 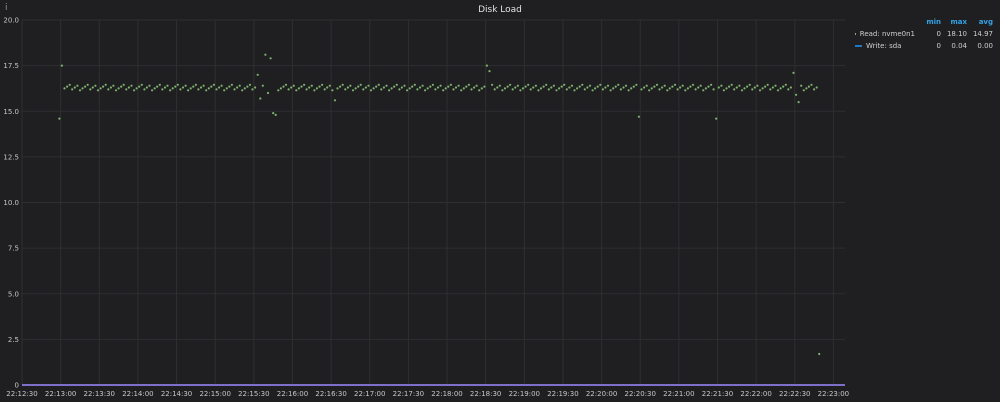 What do you see at coordinates (954, 22) in the screenshot?
I see `legend-col-max: max` at bounding box center [954, 22].